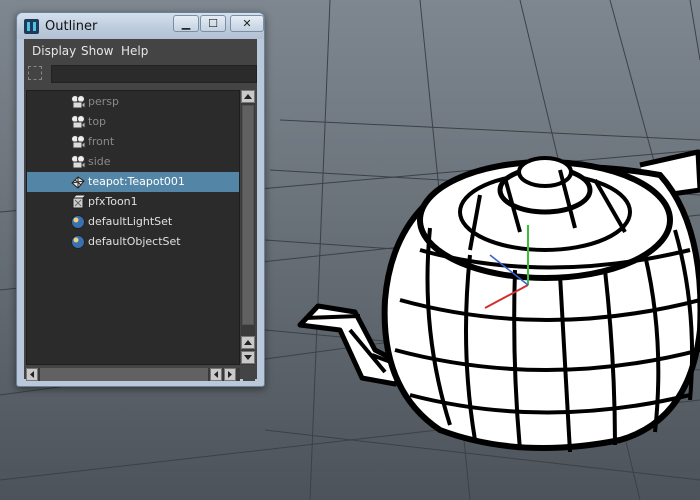  What do you see at coordinates (97, 121) in the screenshot?
I see `outliner-item-label: top` at bounding box center [97, 121].